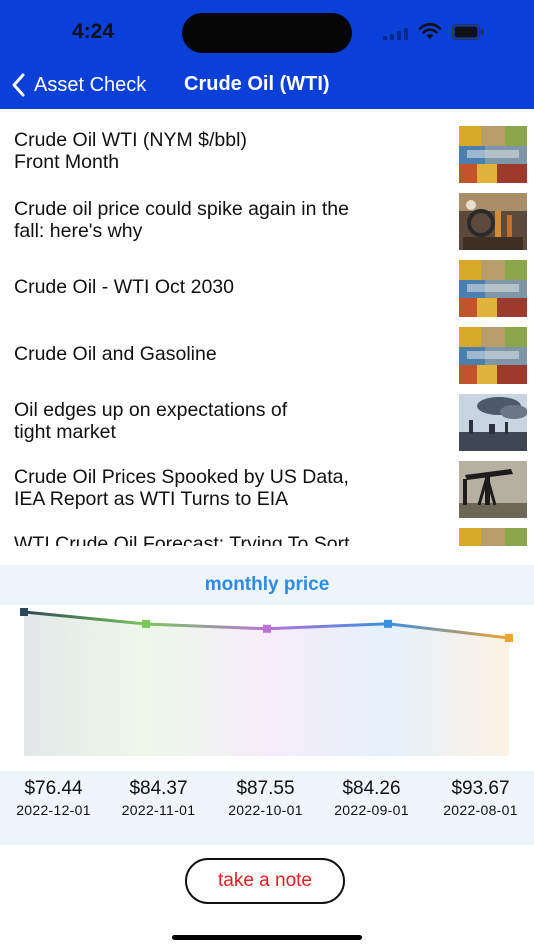 Image resolution: width=534 pixels, height=950 pixels. I want to click on news-title-line: Crude Oil - WTI Oct 2030, so click(124, 287).